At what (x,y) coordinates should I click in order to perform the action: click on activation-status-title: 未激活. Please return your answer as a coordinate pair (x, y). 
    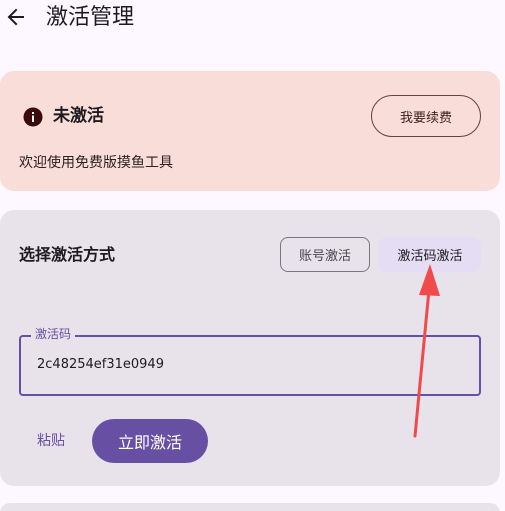
    Looking at the image, I should click on (78, 116).